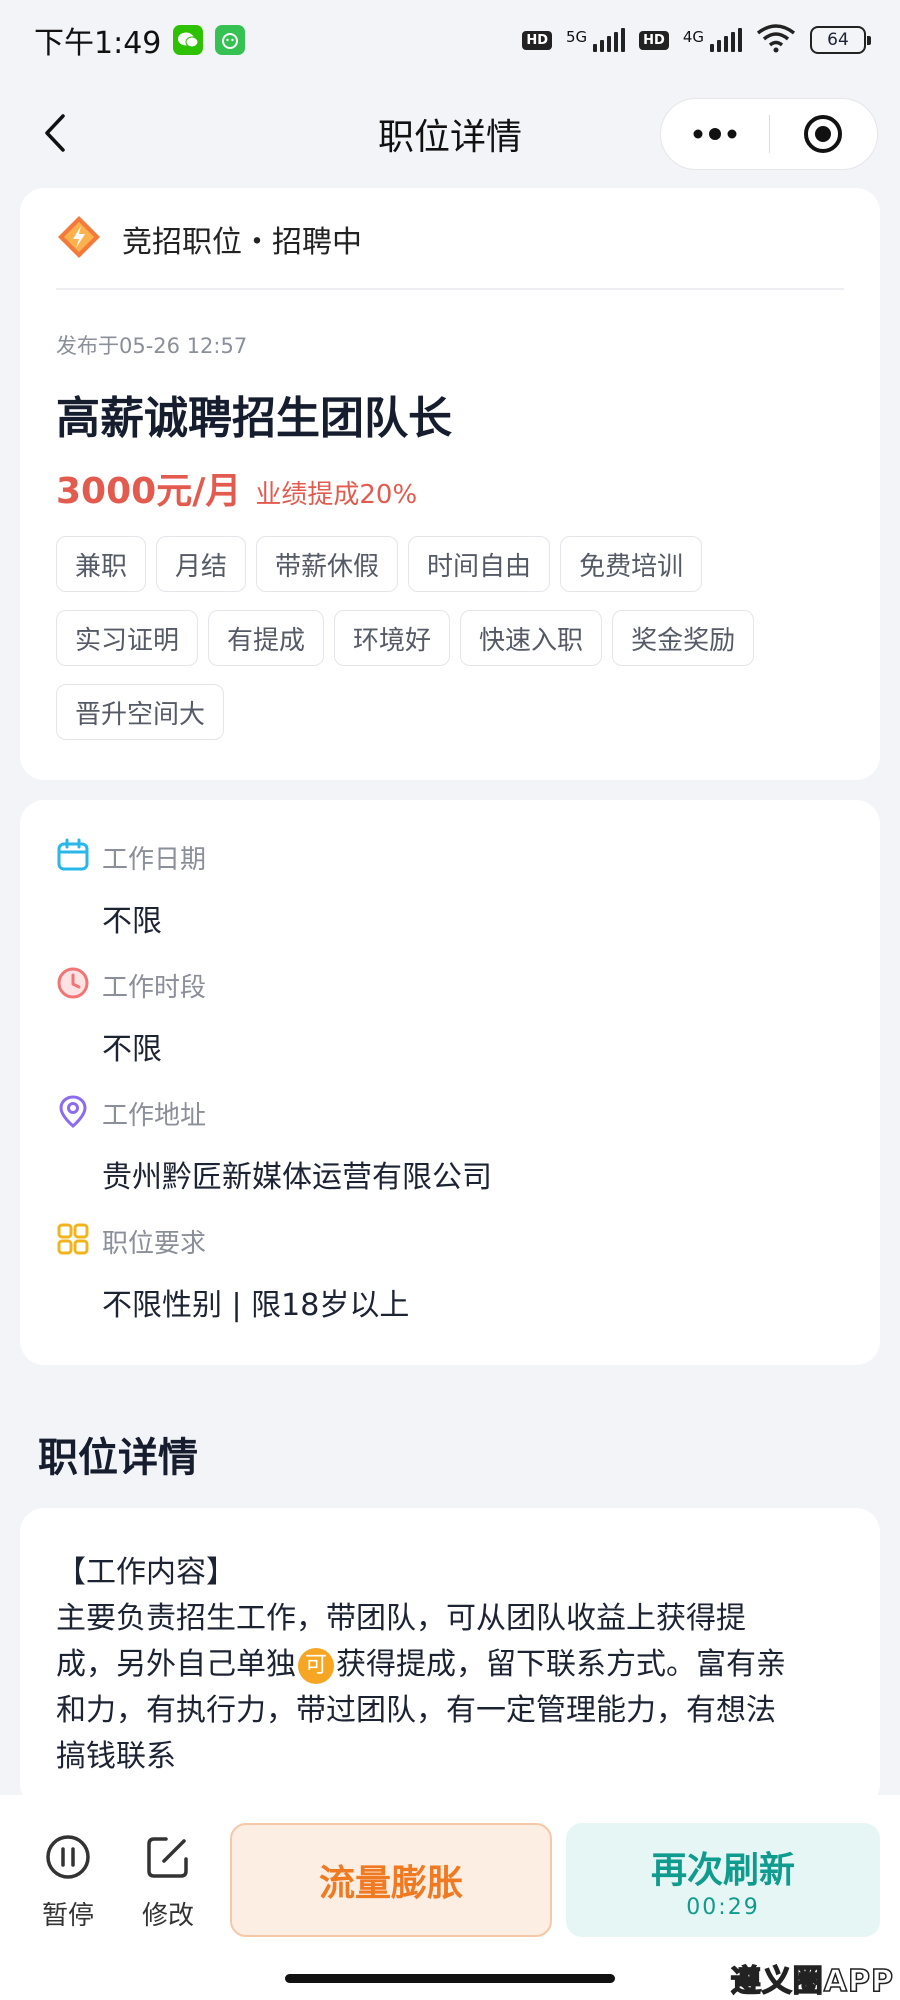 This screenshot has height=2000, width=900. Describe the element at coordinates (256, 1305) in the screenshot. I see `job-requirements-value: 不限性别 | 限18岁以上` at that location.